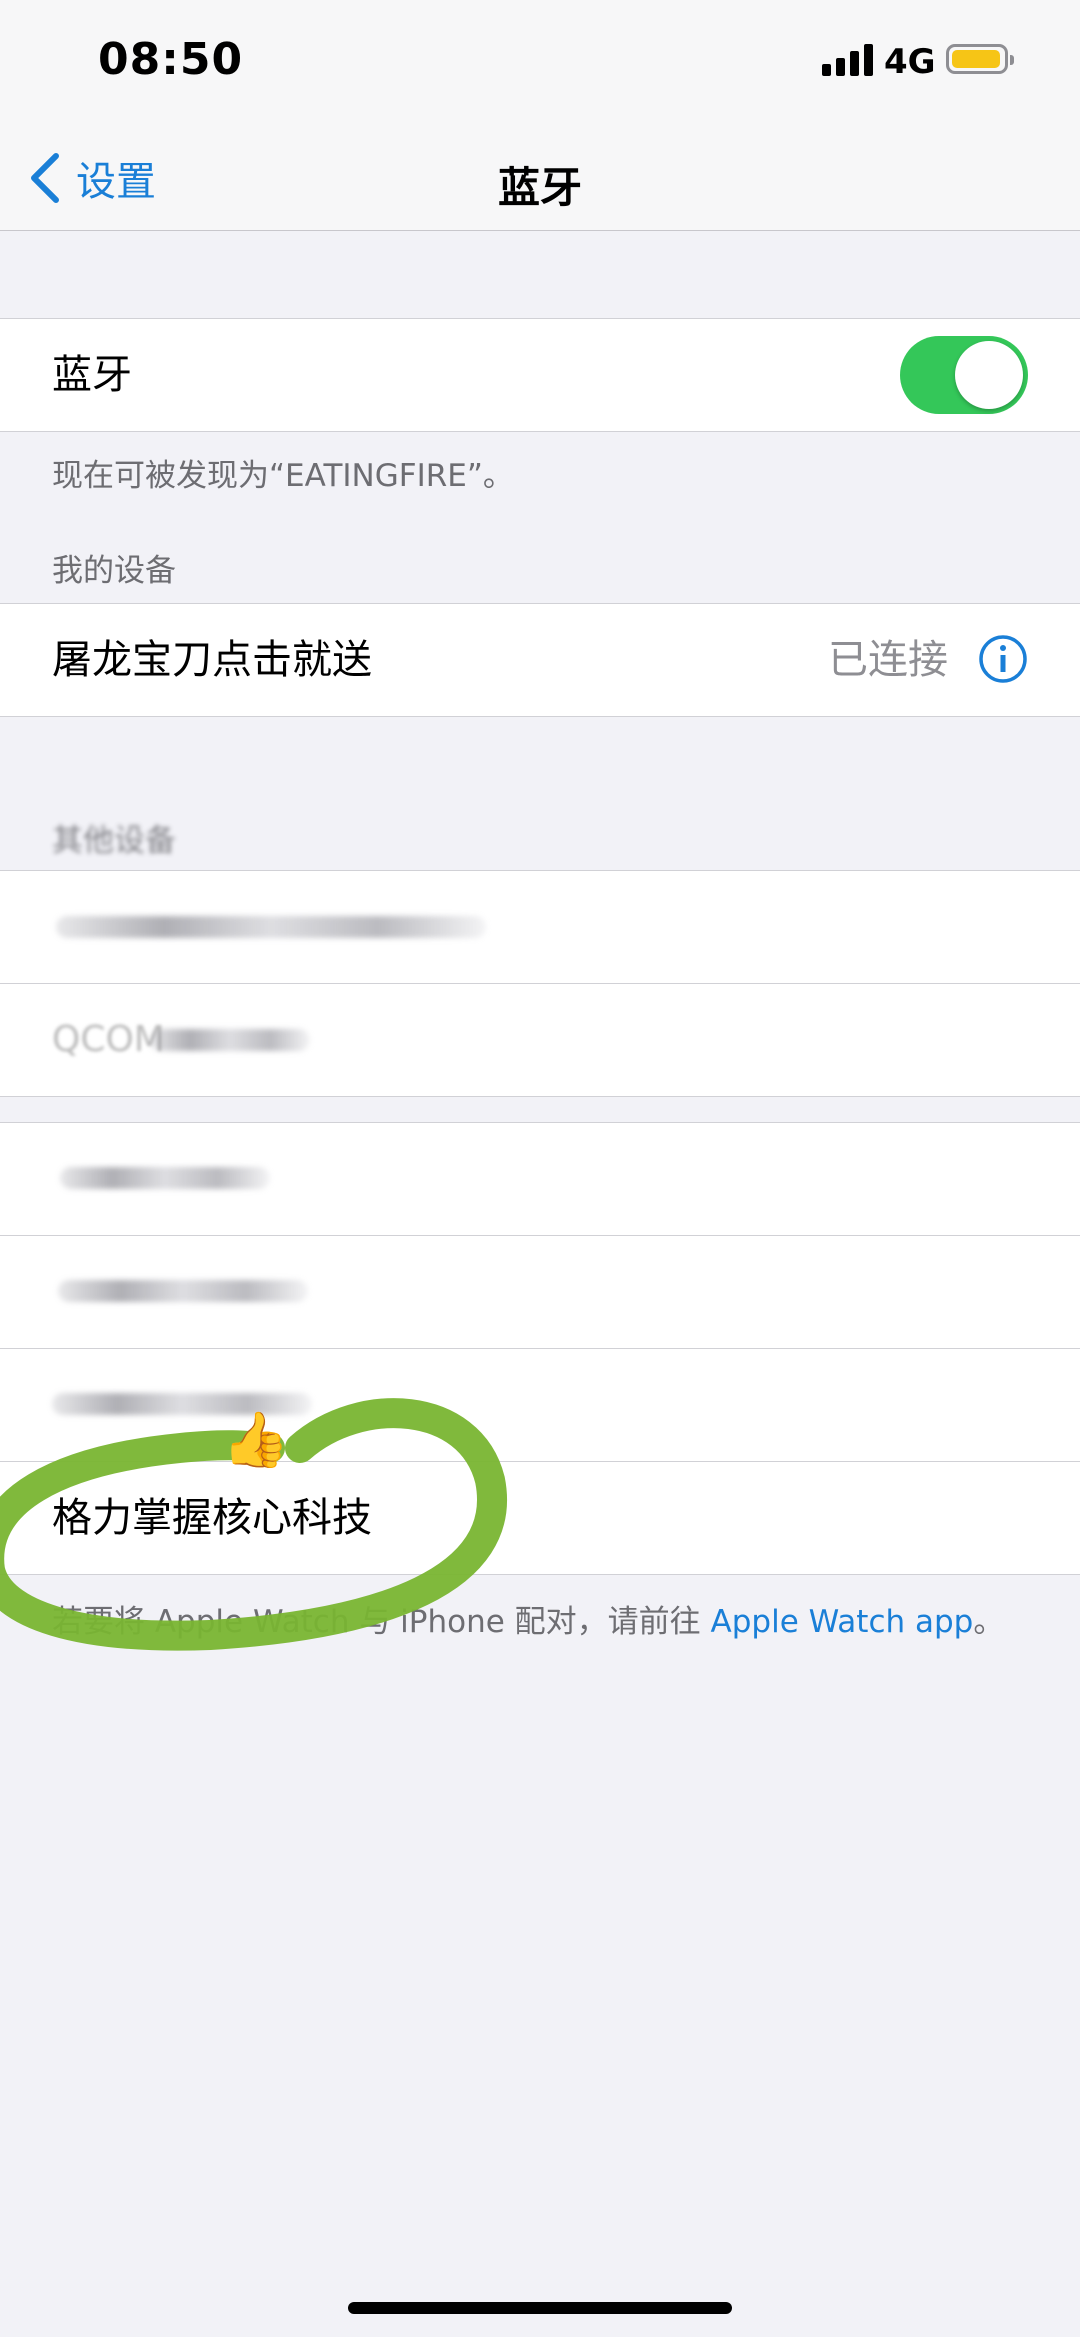 This screenshot has height=2337, width=1080. Describe the element at coordinates (989, 1622) in the screenshot. I see `footer-suffix: 。` at that location.